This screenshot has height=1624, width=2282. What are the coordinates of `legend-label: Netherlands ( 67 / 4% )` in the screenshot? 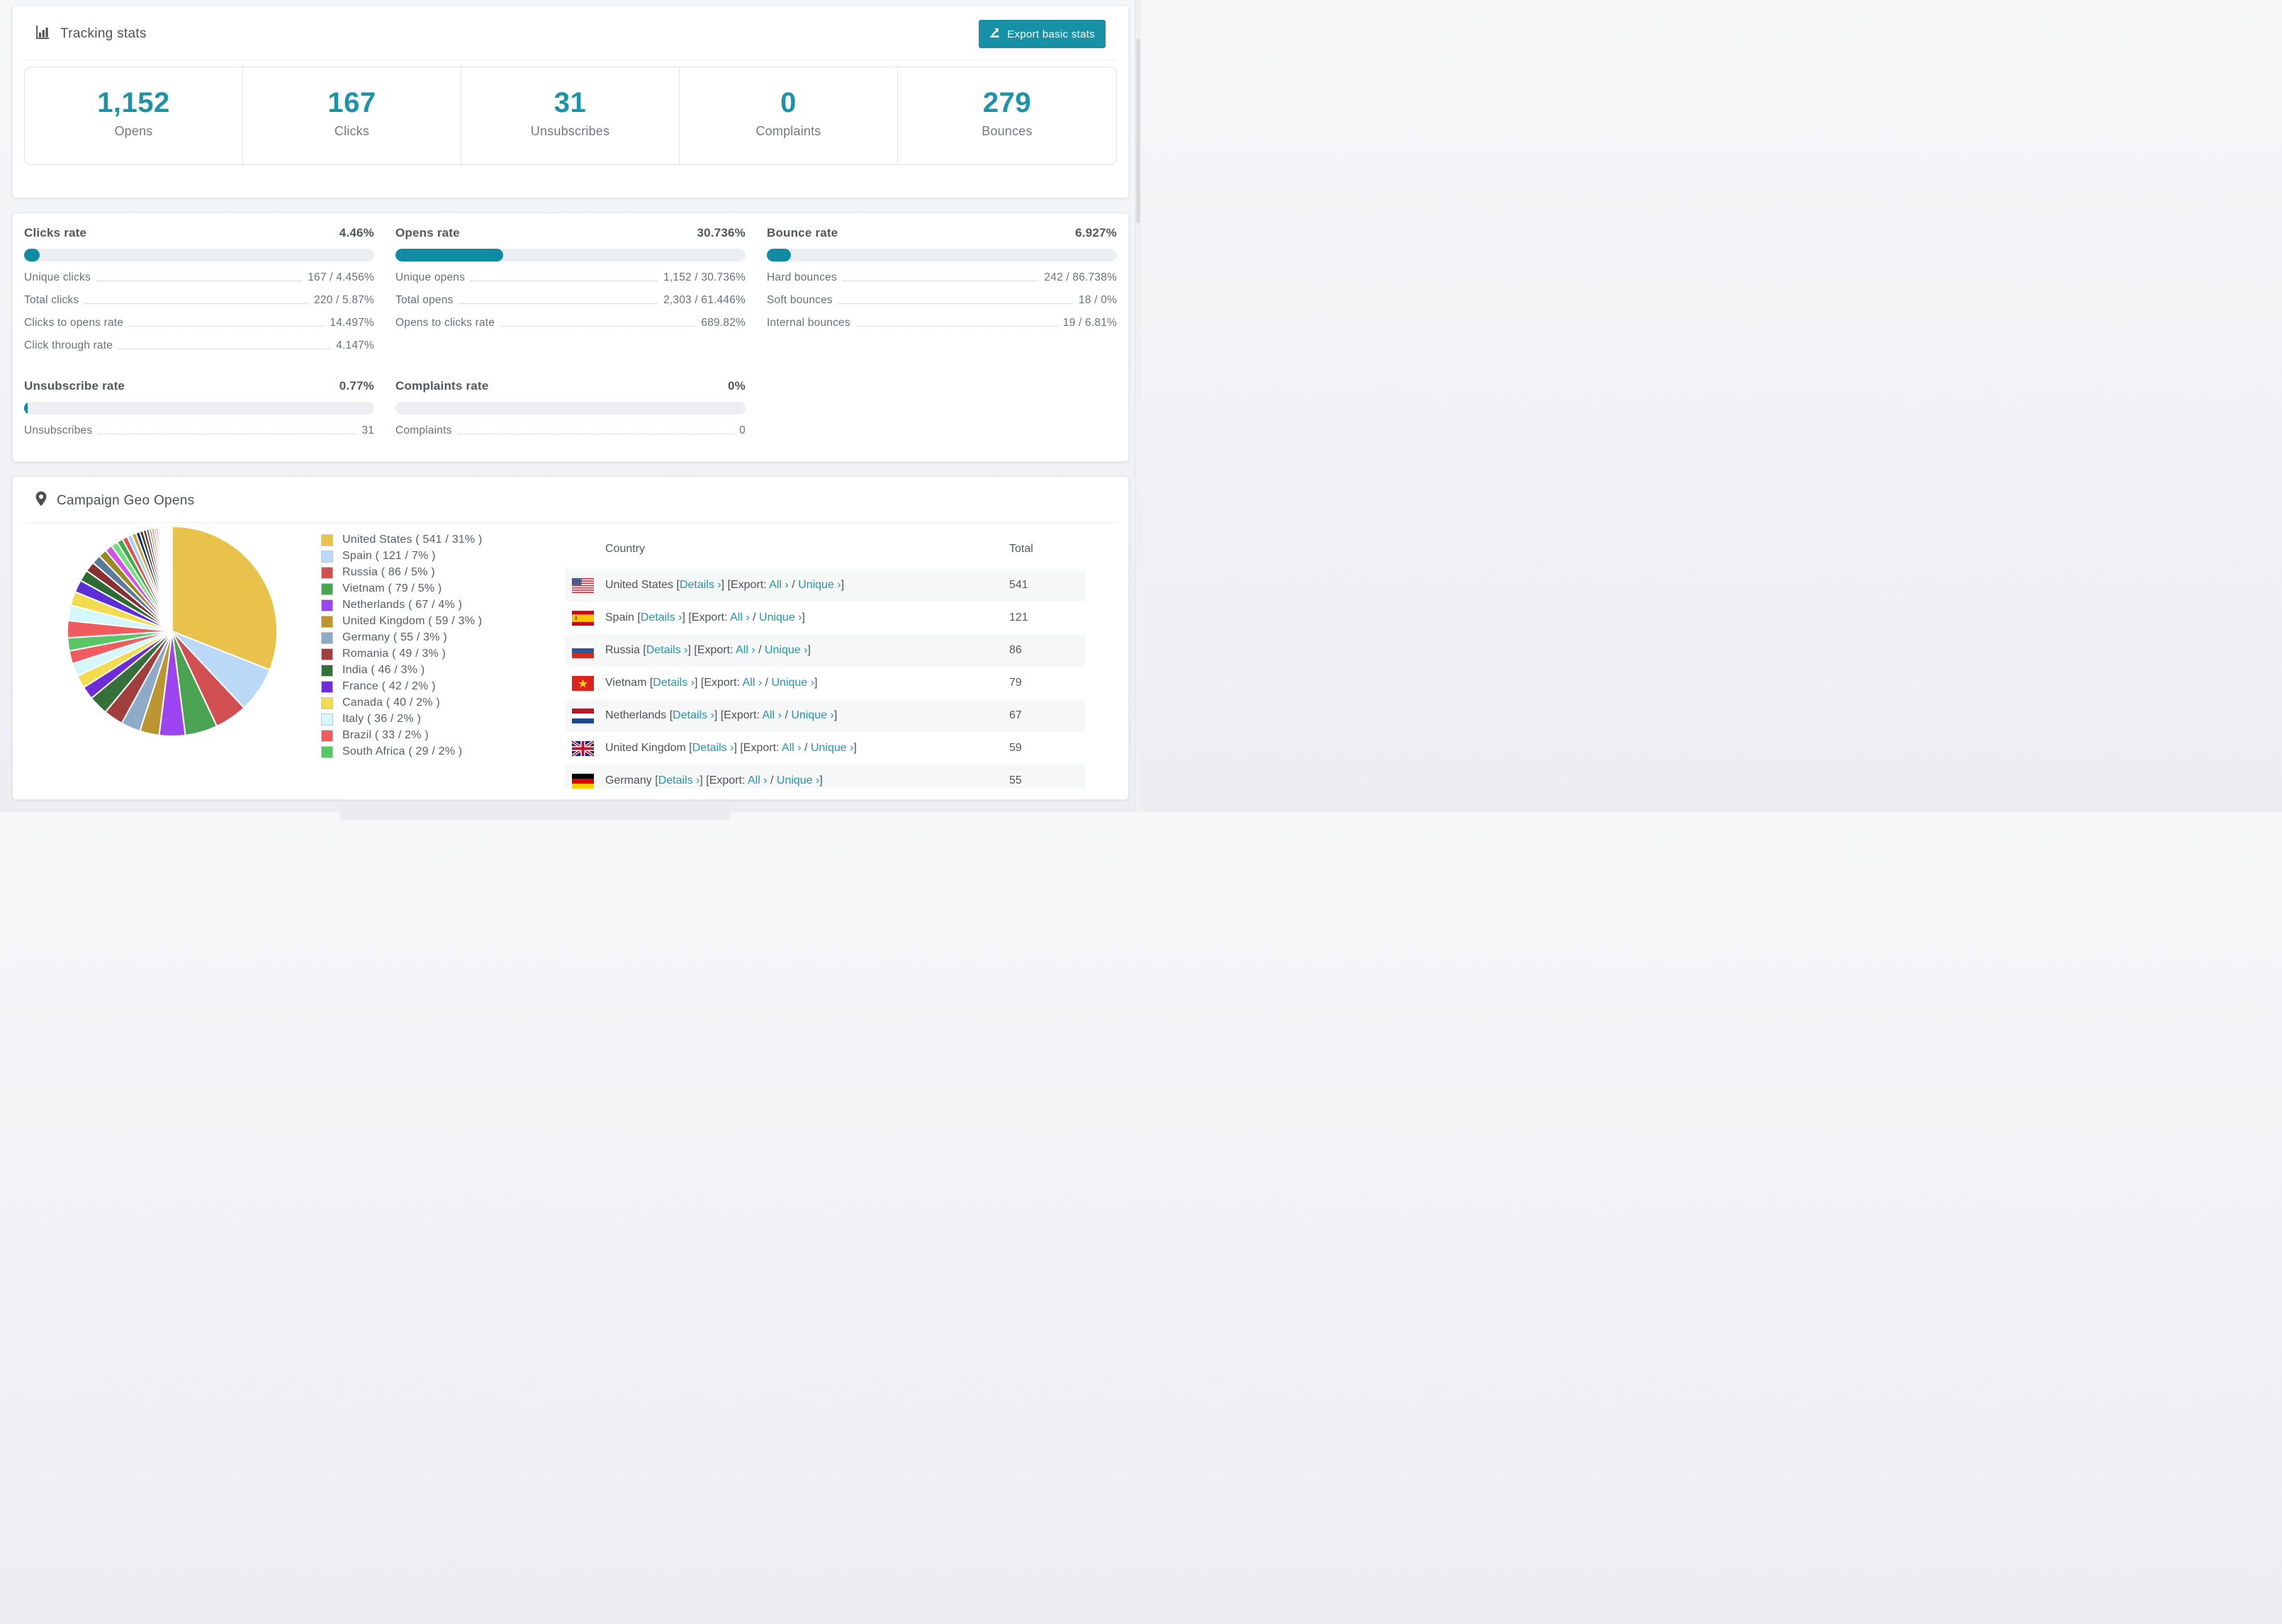 It's located at (402, 605).